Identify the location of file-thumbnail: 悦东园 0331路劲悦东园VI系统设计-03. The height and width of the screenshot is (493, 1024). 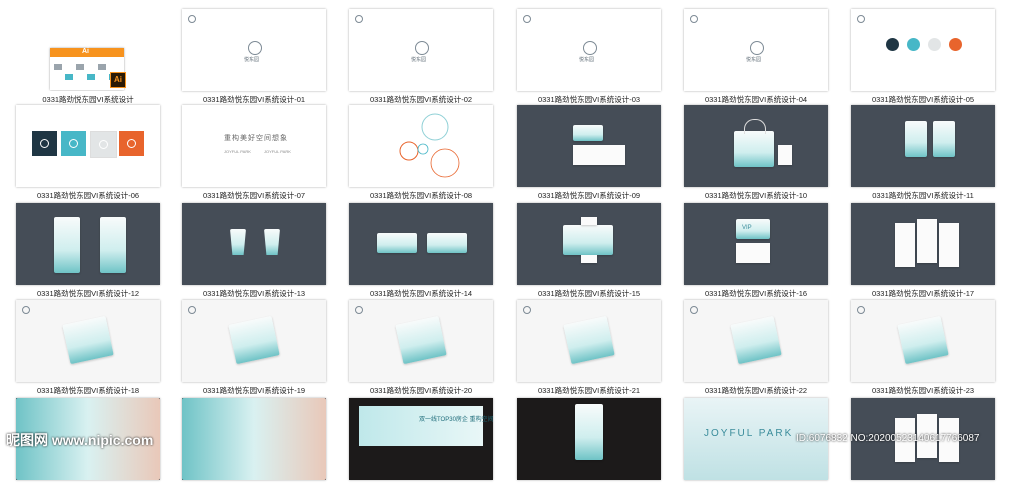
(589, 56).